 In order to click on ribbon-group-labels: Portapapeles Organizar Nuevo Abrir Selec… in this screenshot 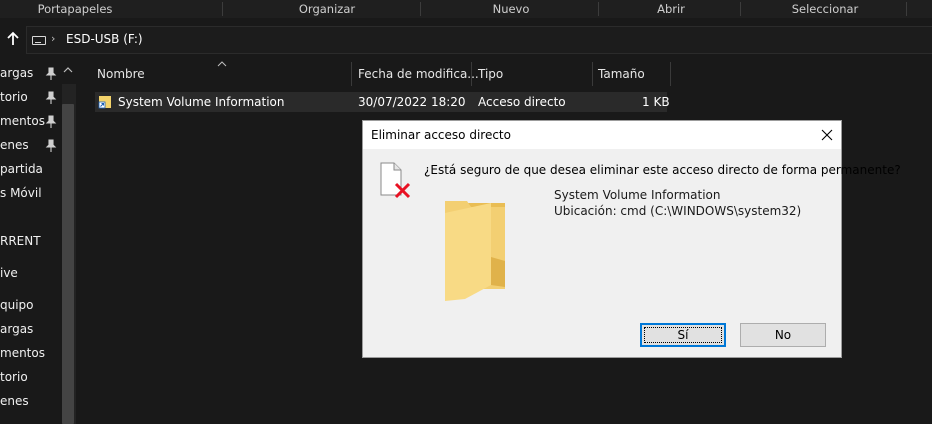, I will do `click(466, 9)`.